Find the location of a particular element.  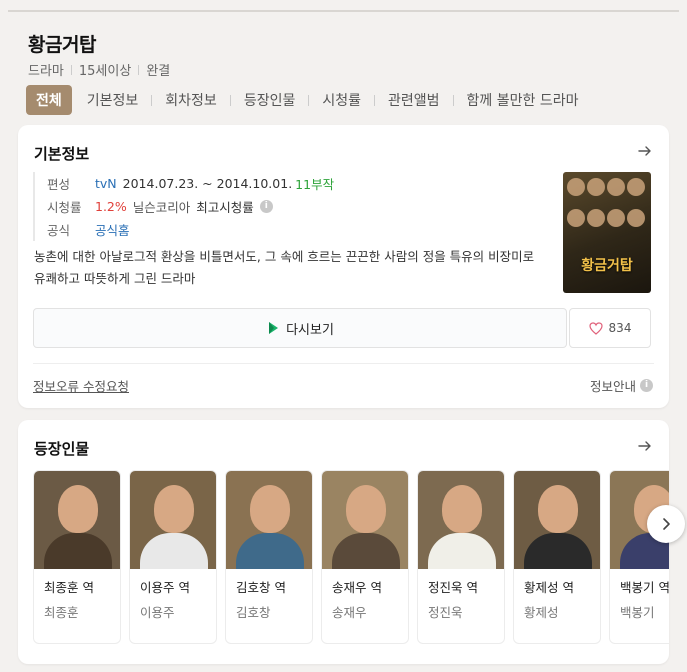

poster-image: 황금거탑 is located at coordinates (607, 232).